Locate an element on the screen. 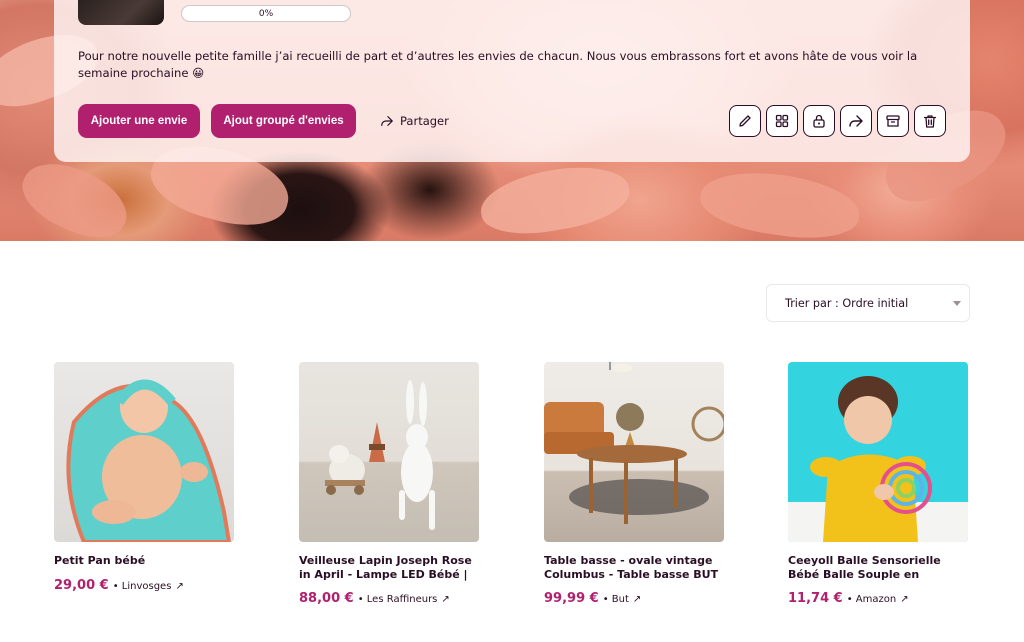  delete-button is located at coordinates (930, 121).